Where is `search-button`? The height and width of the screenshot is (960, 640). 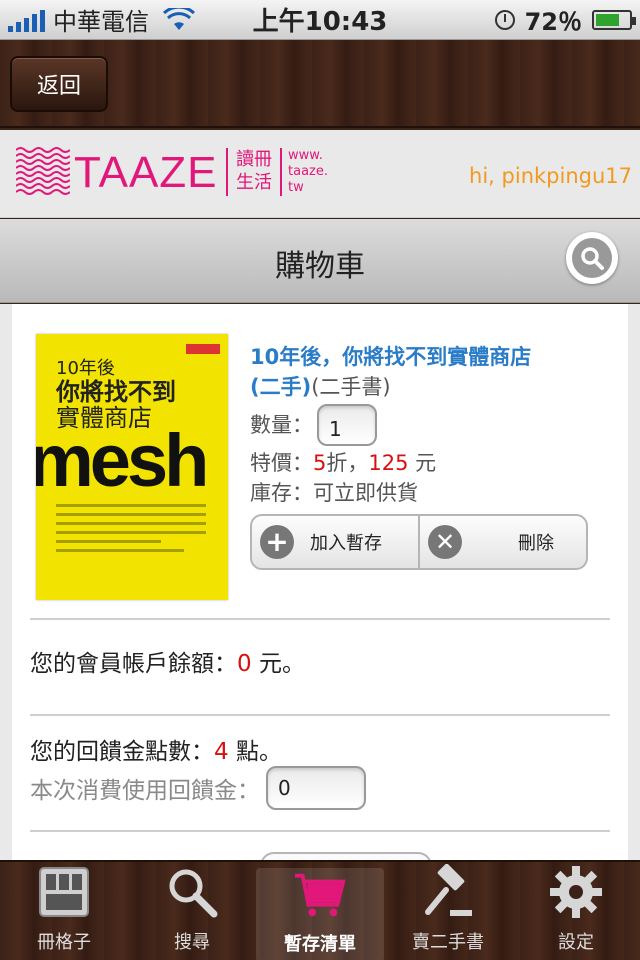
search-button is located at coordinates (592, 258).